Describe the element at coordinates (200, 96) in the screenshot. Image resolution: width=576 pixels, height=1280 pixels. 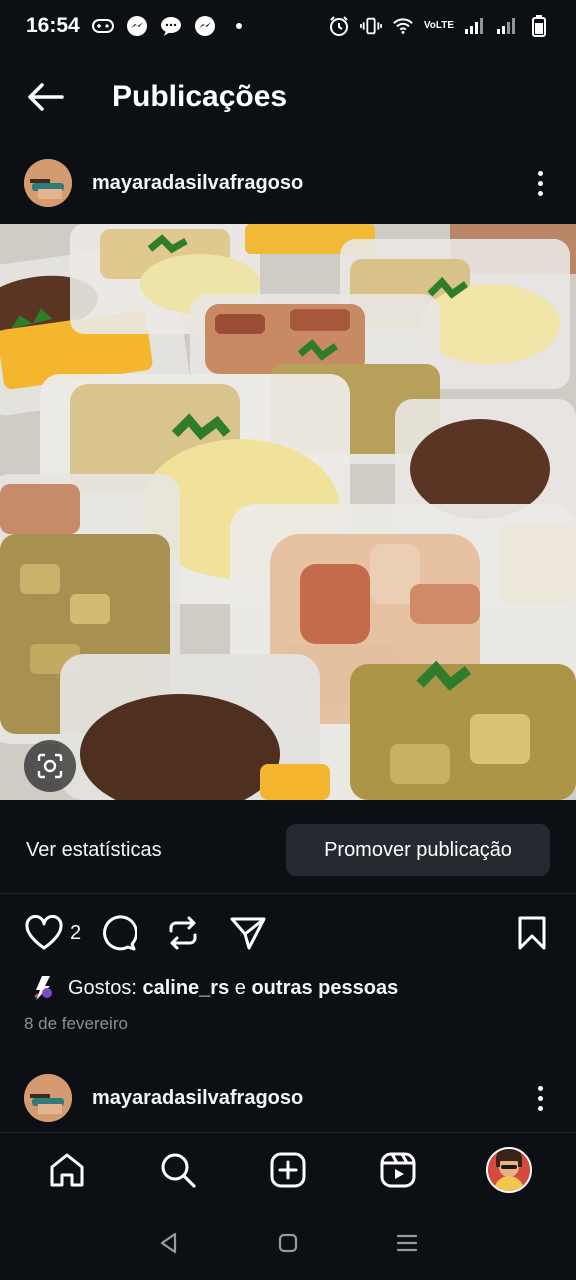
I see `page-title: Publicações` at that location.